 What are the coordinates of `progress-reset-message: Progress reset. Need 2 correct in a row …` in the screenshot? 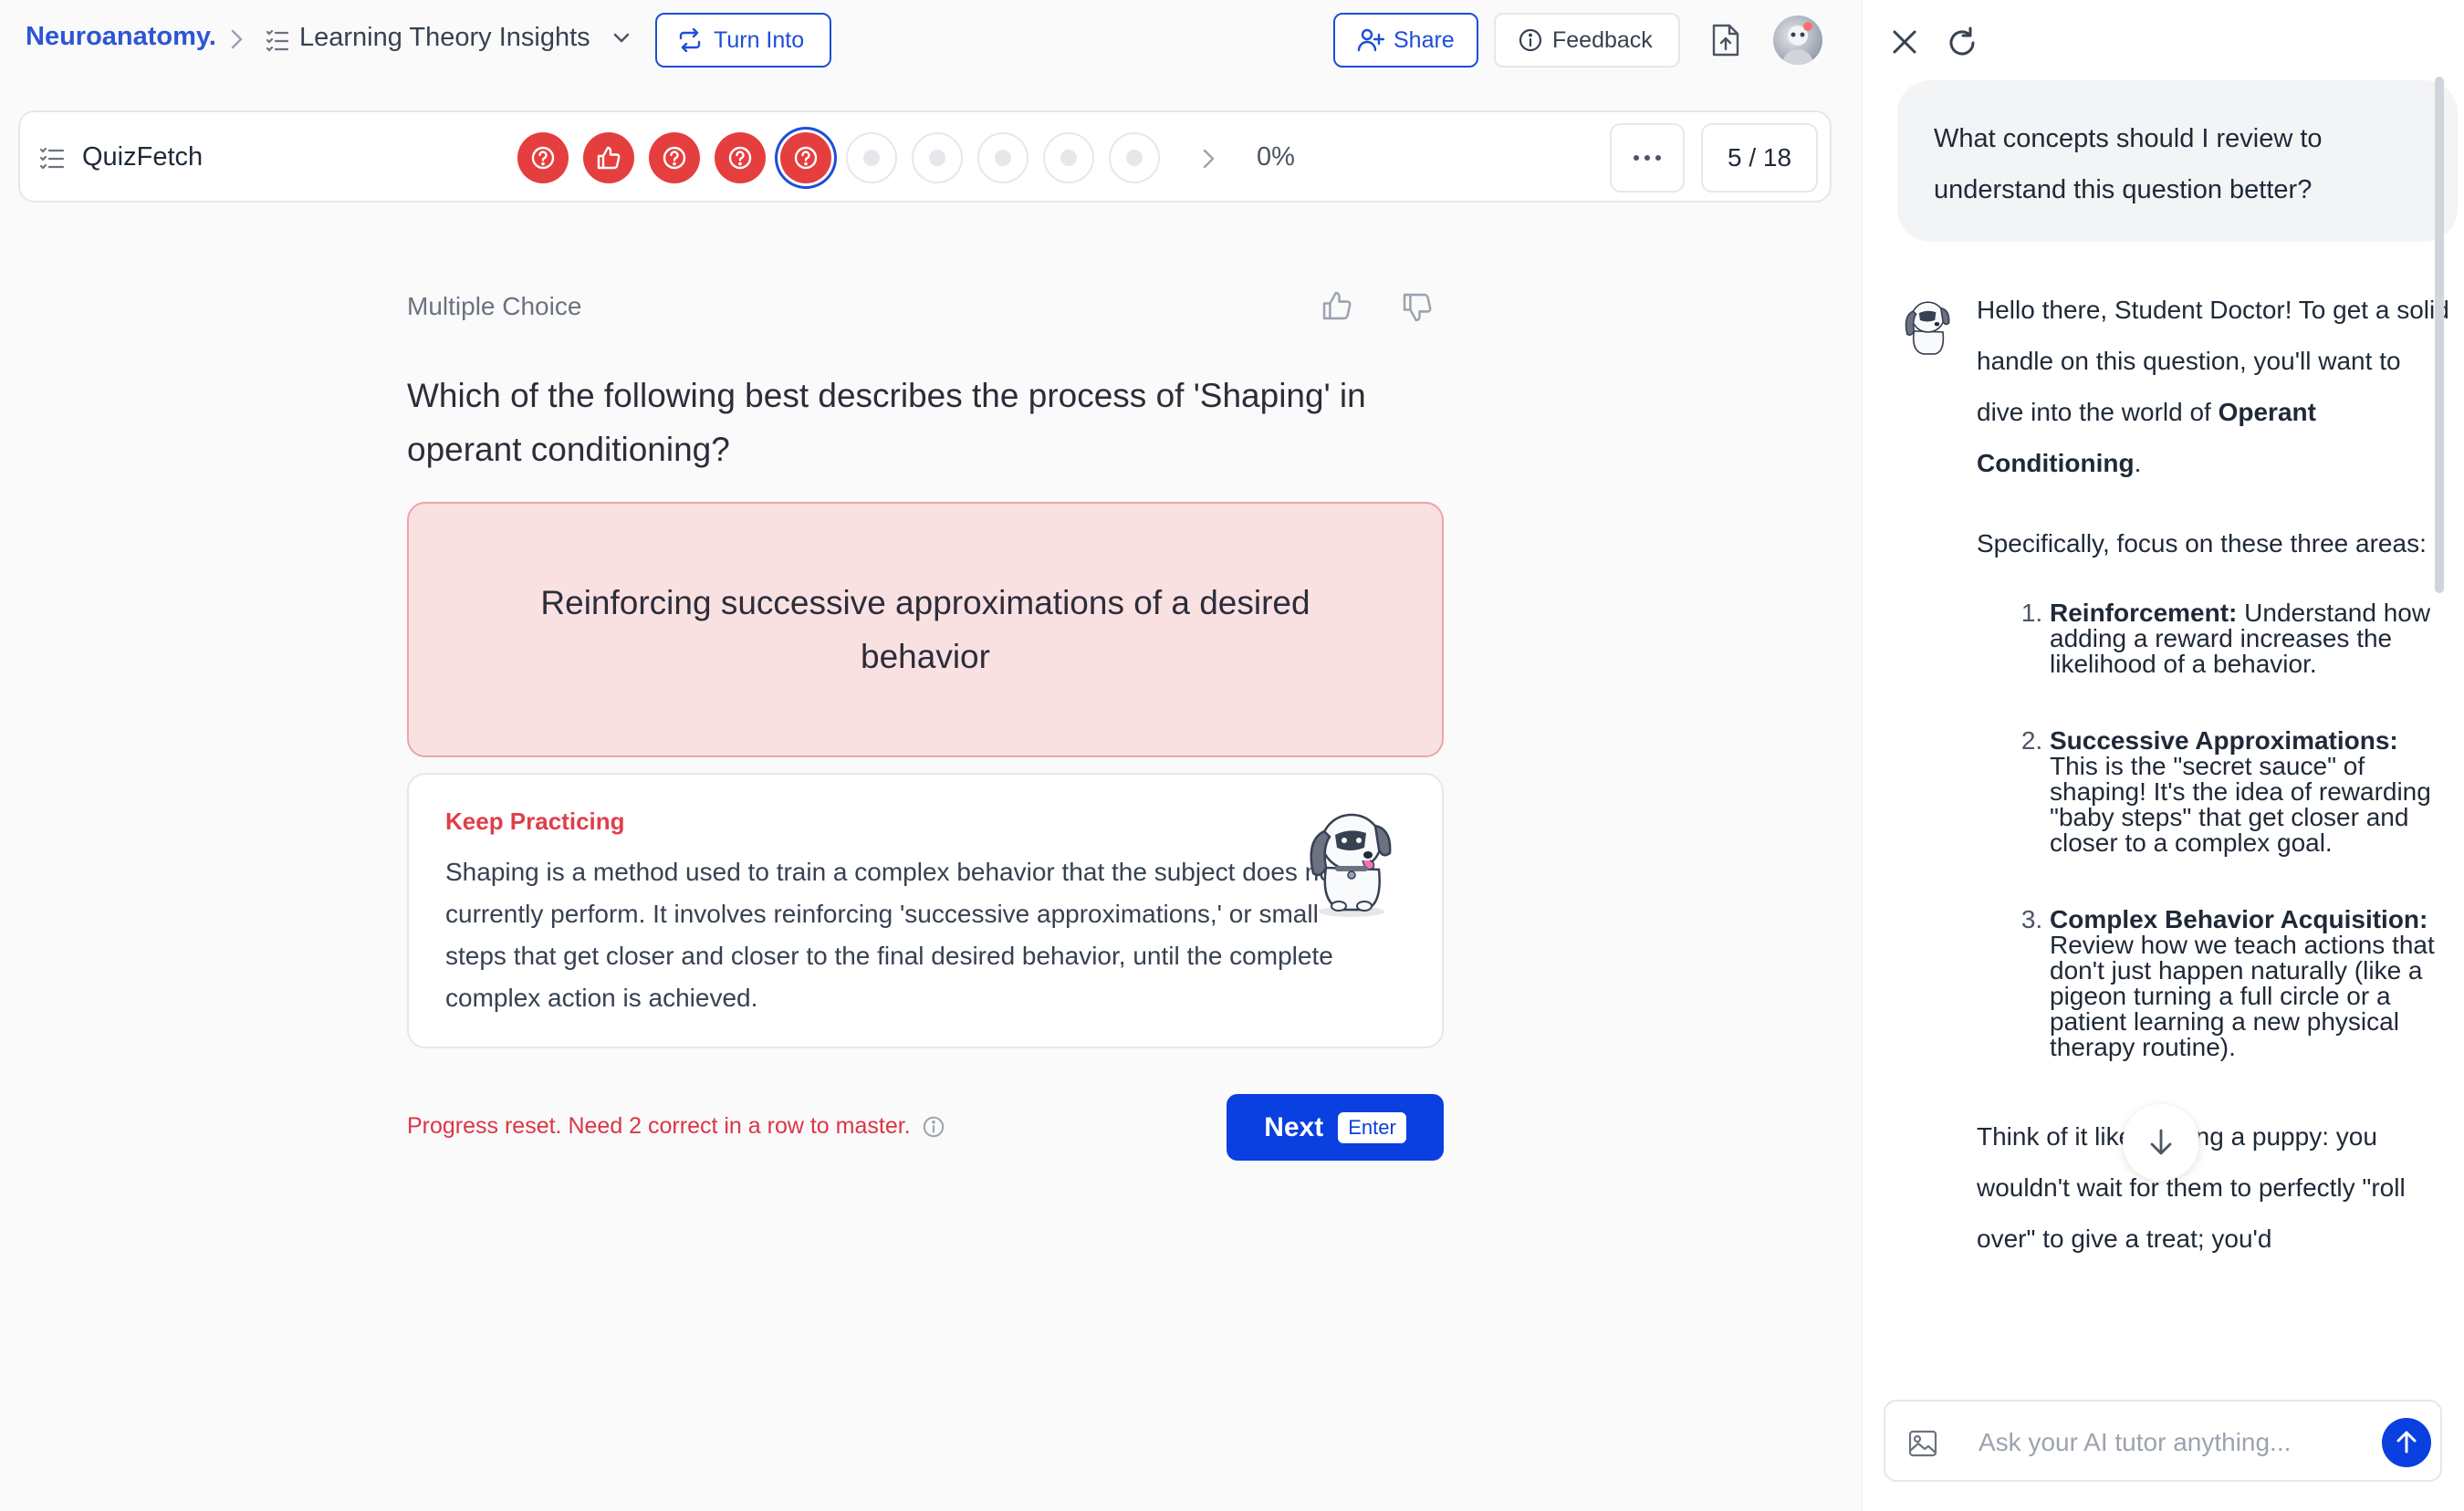 It's located at (676, 1126).